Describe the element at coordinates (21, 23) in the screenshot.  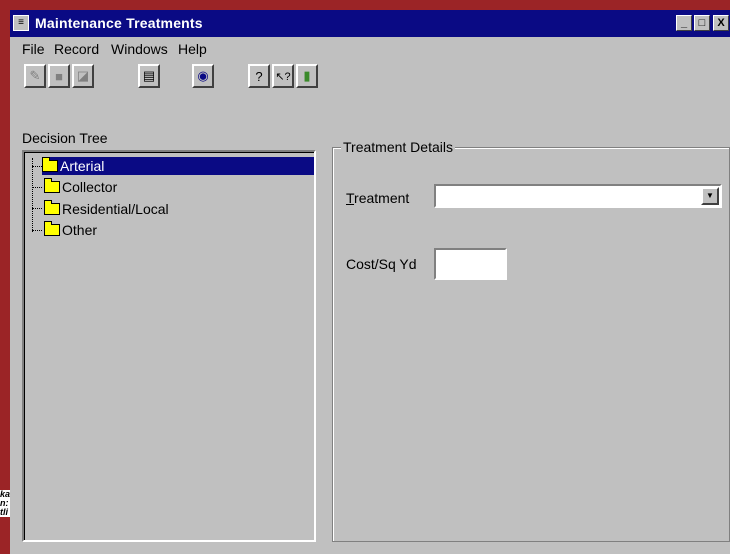
I see `system-menu-icon: ≡` at that location.